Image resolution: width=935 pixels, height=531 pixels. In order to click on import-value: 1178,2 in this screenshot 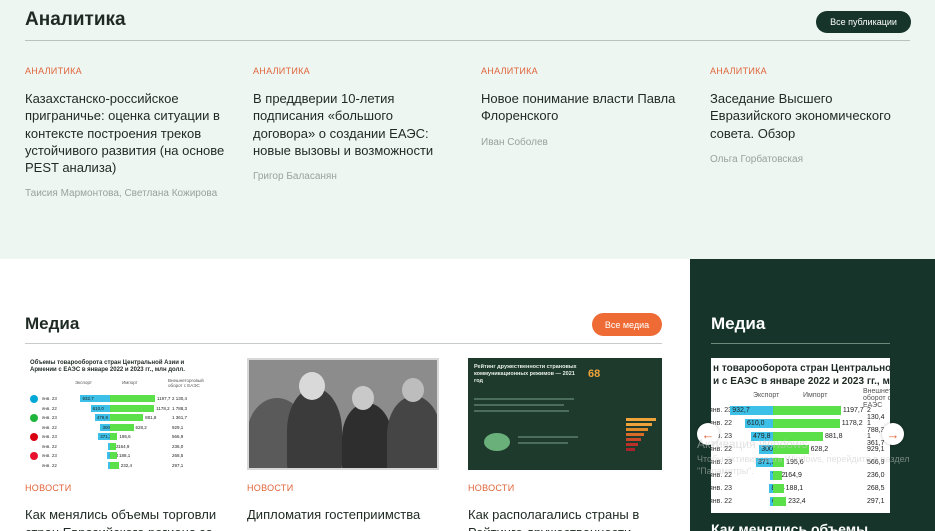, I will do `click(163, 408)`.